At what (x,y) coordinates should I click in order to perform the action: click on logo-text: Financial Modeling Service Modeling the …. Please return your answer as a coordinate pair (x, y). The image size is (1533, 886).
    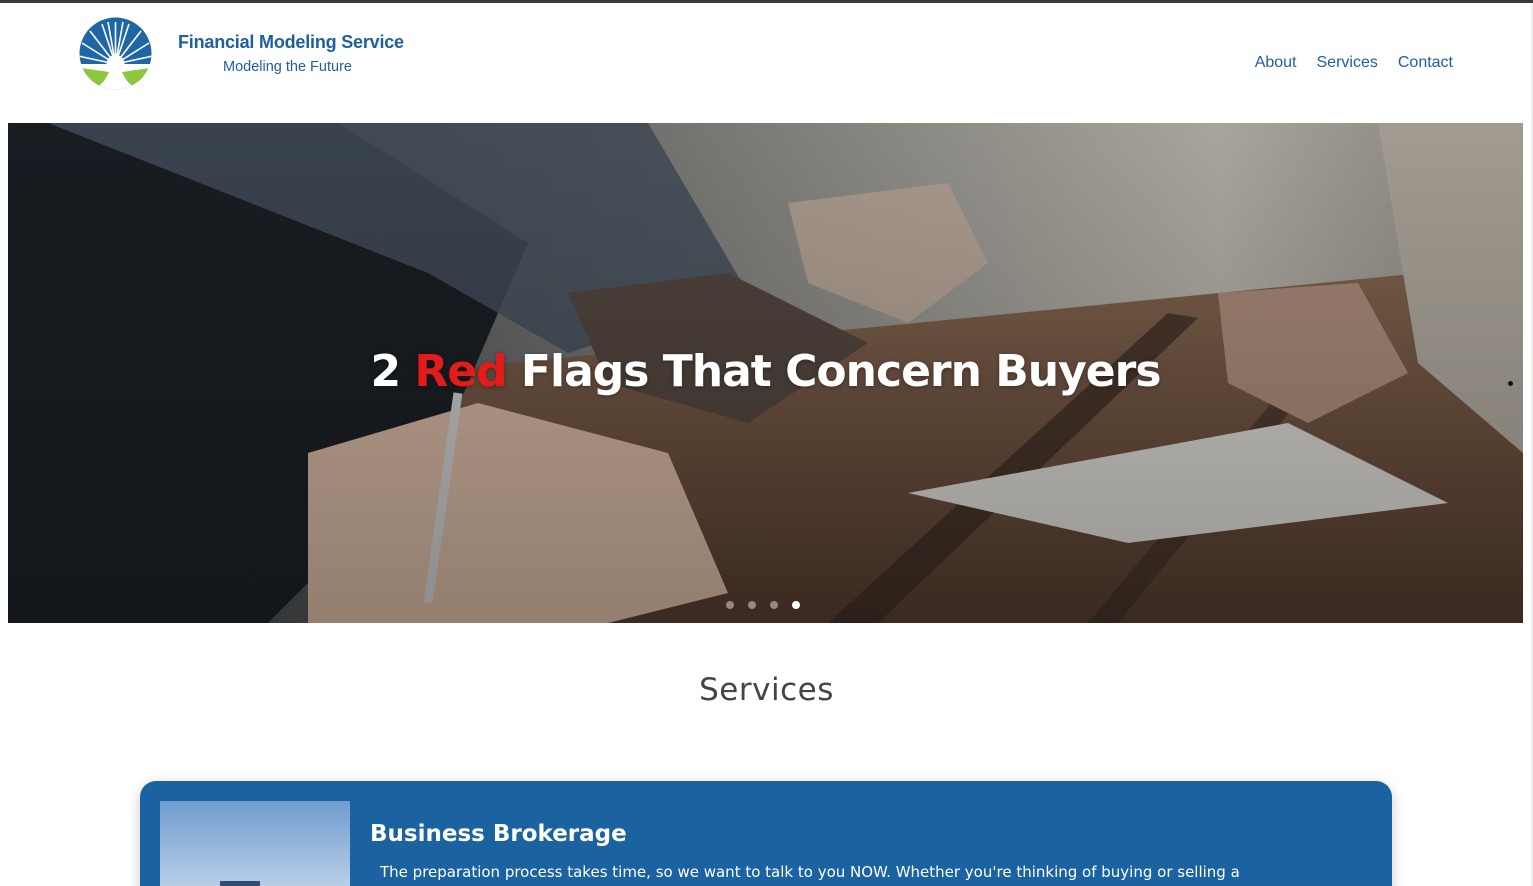
    Looking at the image, I should click on (291, 53).